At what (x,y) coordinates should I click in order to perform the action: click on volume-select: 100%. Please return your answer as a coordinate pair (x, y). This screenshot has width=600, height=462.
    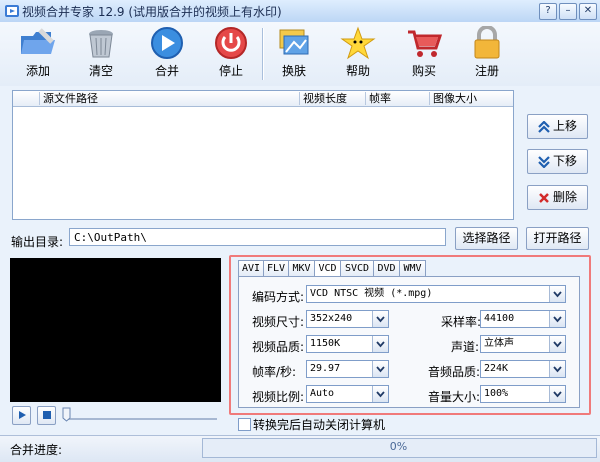
    Looking at the image, I should click on (523, 394).